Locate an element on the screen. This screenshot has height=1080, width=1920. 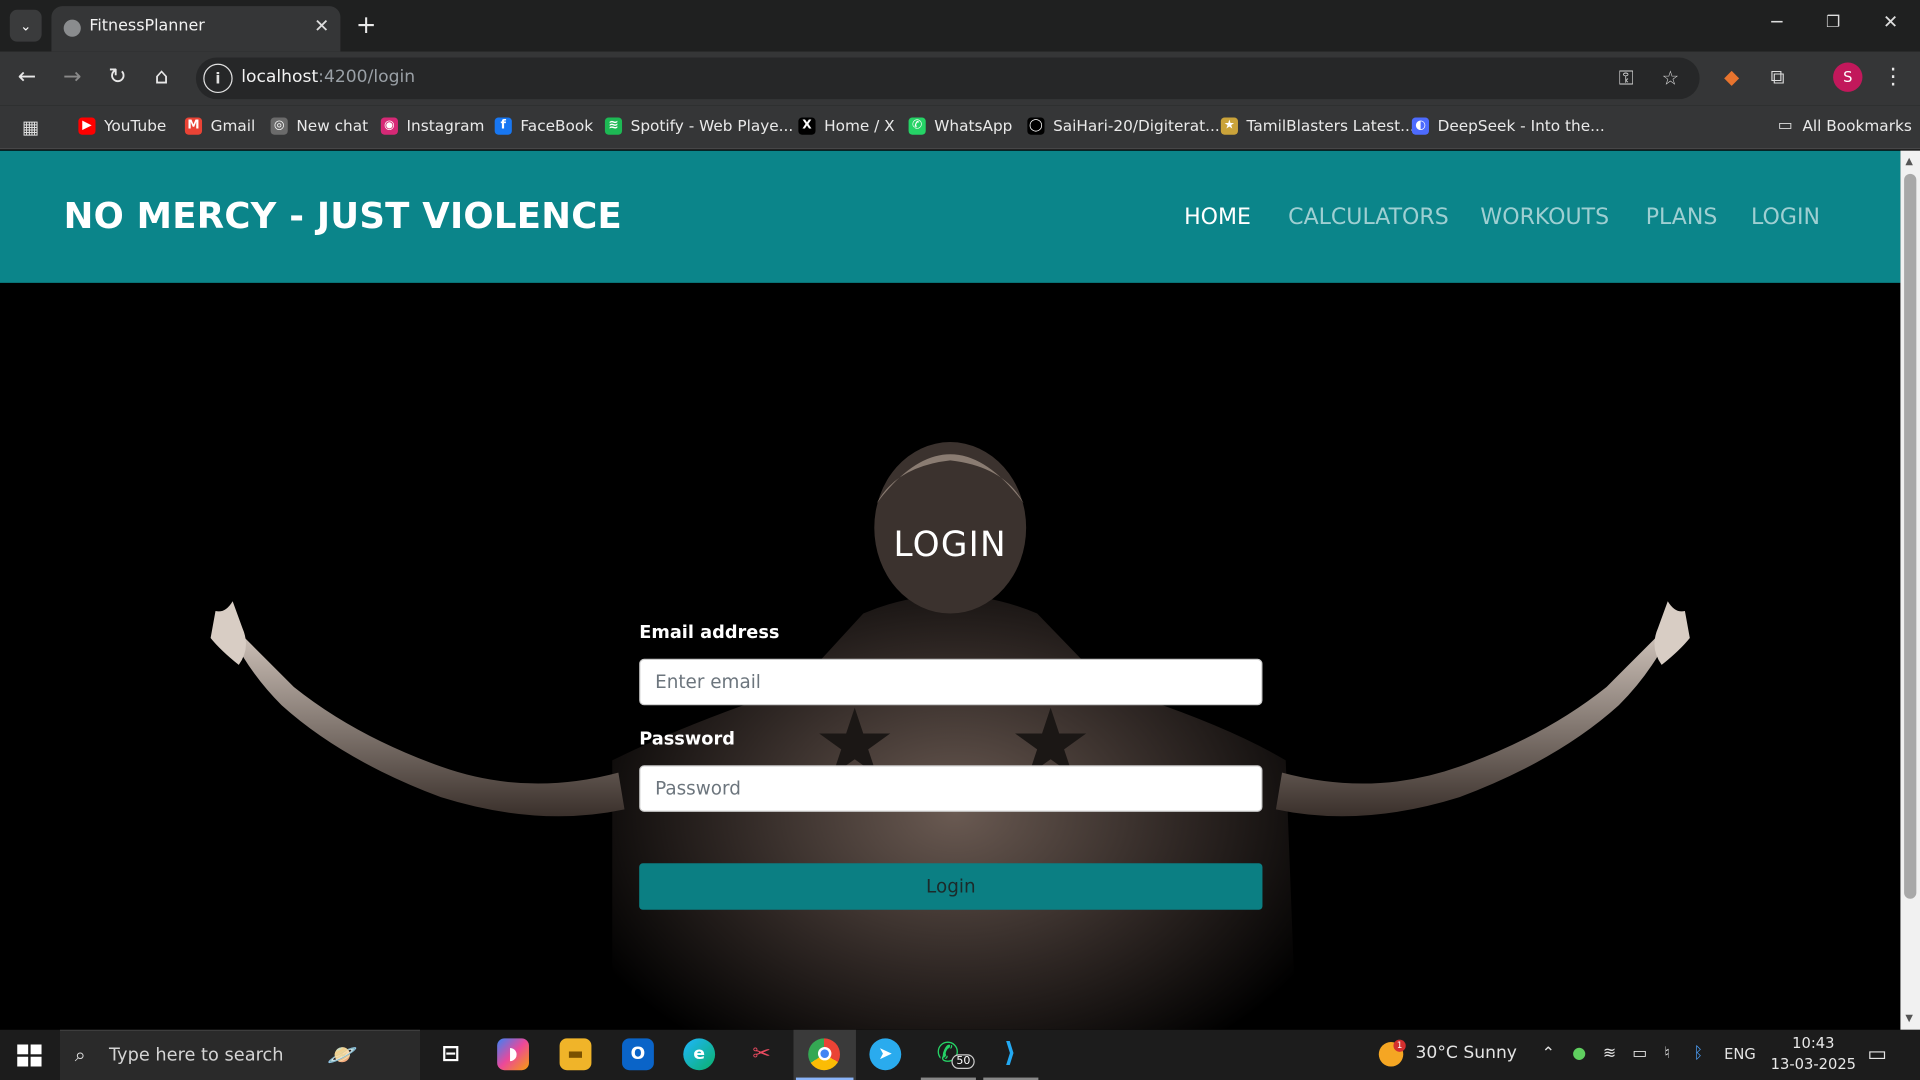
bookmark-item: ▶ YouTube is located at coordinates (122, 125).